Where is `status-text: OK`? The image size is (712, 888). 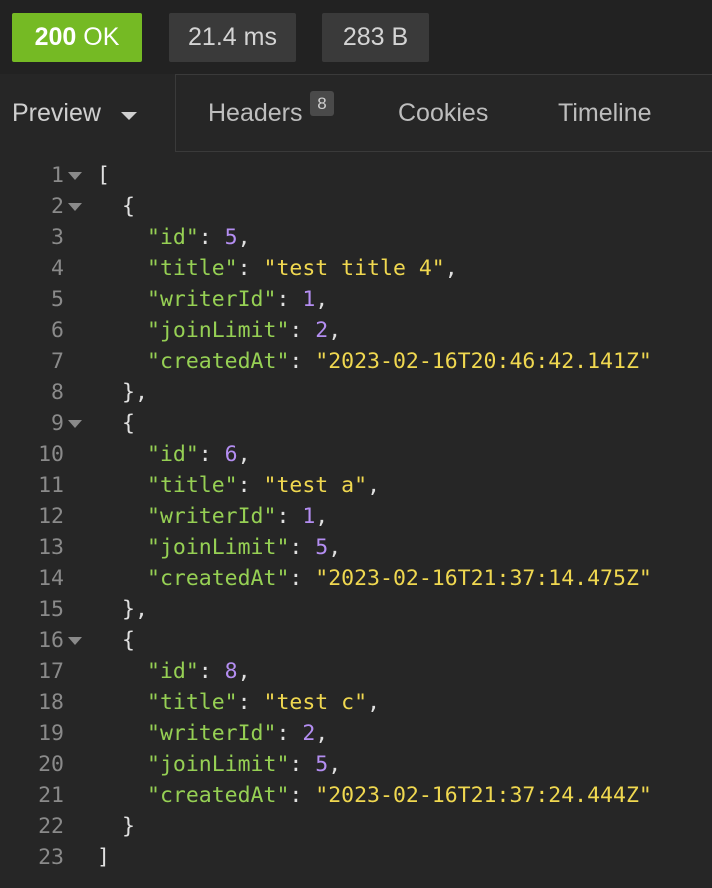 status-text: OK is located at coordinates (101, 37).